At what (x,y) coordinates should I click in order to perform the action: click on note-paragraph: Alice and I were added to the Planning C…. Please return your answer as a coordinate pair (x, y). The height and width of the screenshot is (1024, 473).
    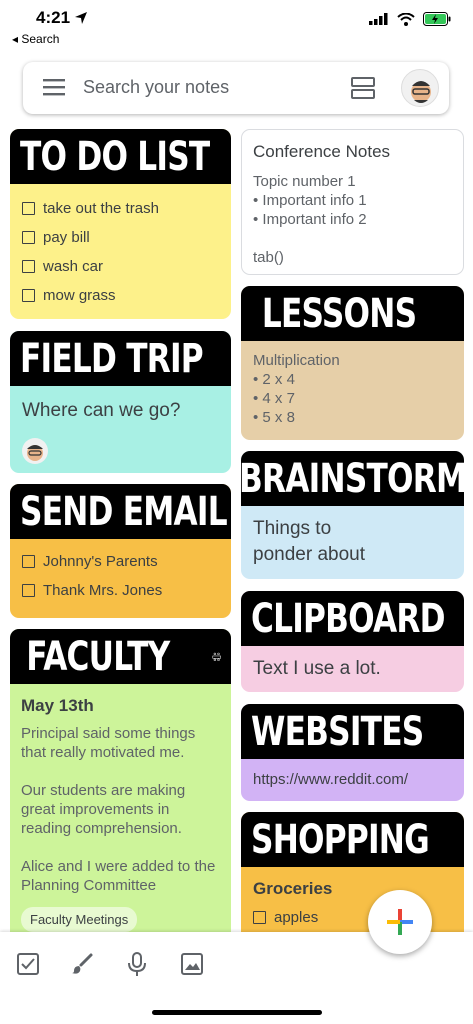
    Looking at the image, I should click on (118, 876).